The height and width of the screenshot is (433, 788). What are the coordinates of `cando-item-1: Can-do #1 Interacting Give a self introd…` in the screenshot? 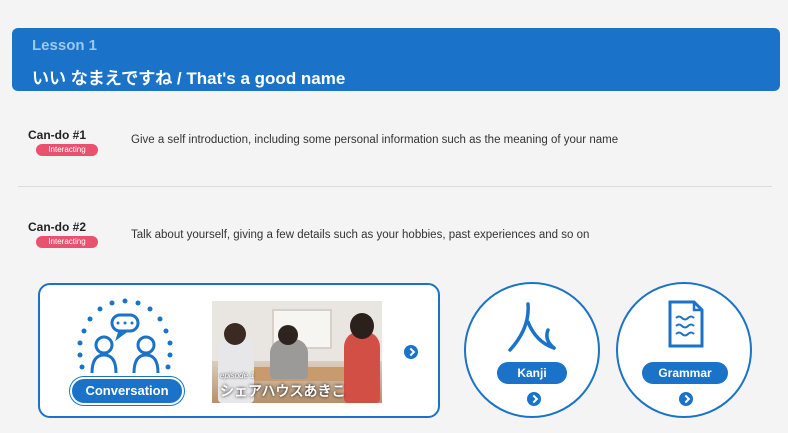 It's located at (394, 148).